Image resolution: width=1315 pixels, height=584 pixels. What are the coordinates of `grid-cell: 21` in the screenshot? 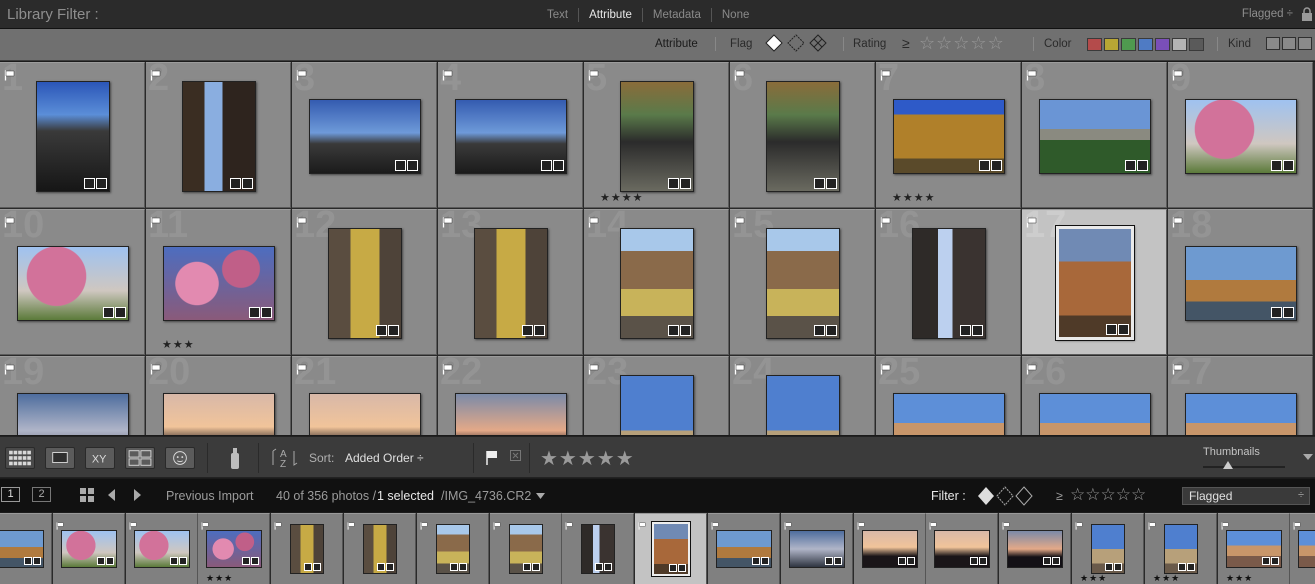 It's located at (364, 395).